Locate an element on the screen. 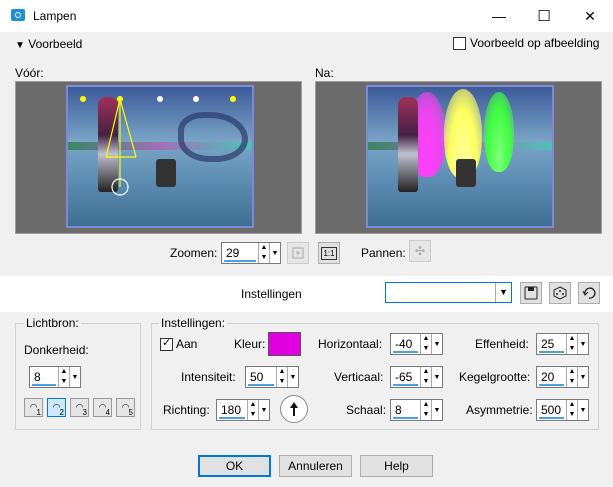 The image size is (613, 487). on-checkbox: ✓ Aan is located at coordinates (178, 344).